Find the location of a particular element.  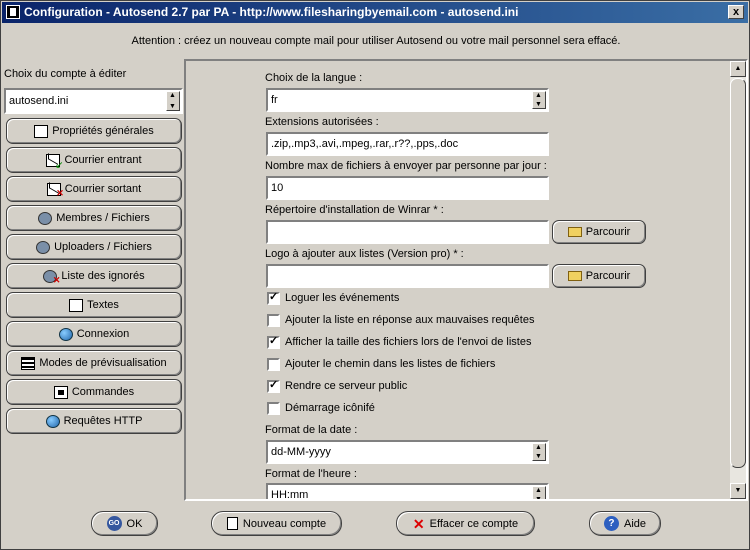

checkbox-label: Rendre ce serveur public is located at coordinates (346, 386).